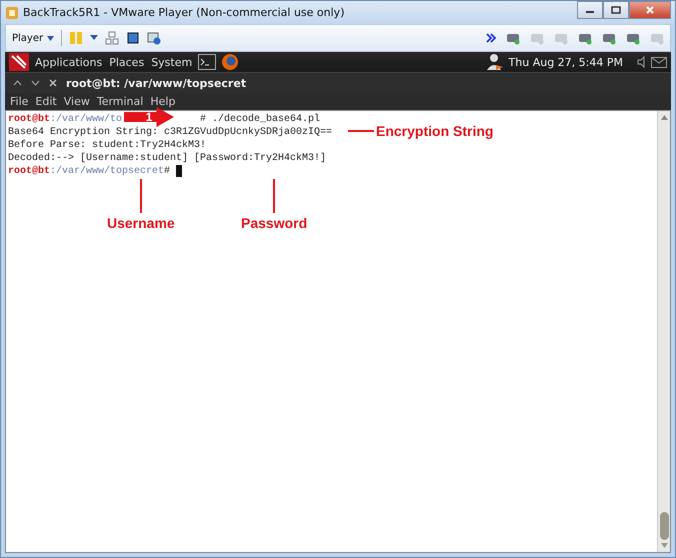  What do you see at coordinates (664, 117) in the screenshot?
I see `scroll-up-icon` at bounding box center [664, 117].